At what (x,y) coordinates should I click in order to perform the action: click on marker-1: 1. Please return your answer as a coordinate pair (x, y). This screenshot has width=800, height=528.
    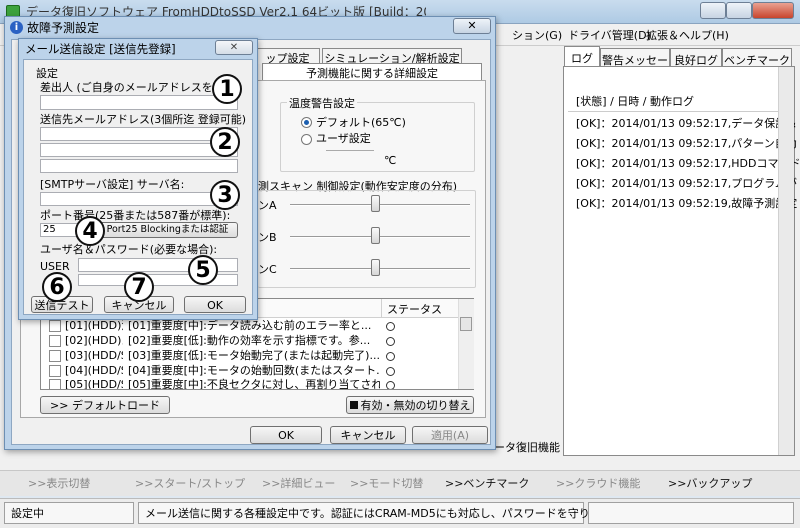
    Looking at the image, I should click on (227, 89).